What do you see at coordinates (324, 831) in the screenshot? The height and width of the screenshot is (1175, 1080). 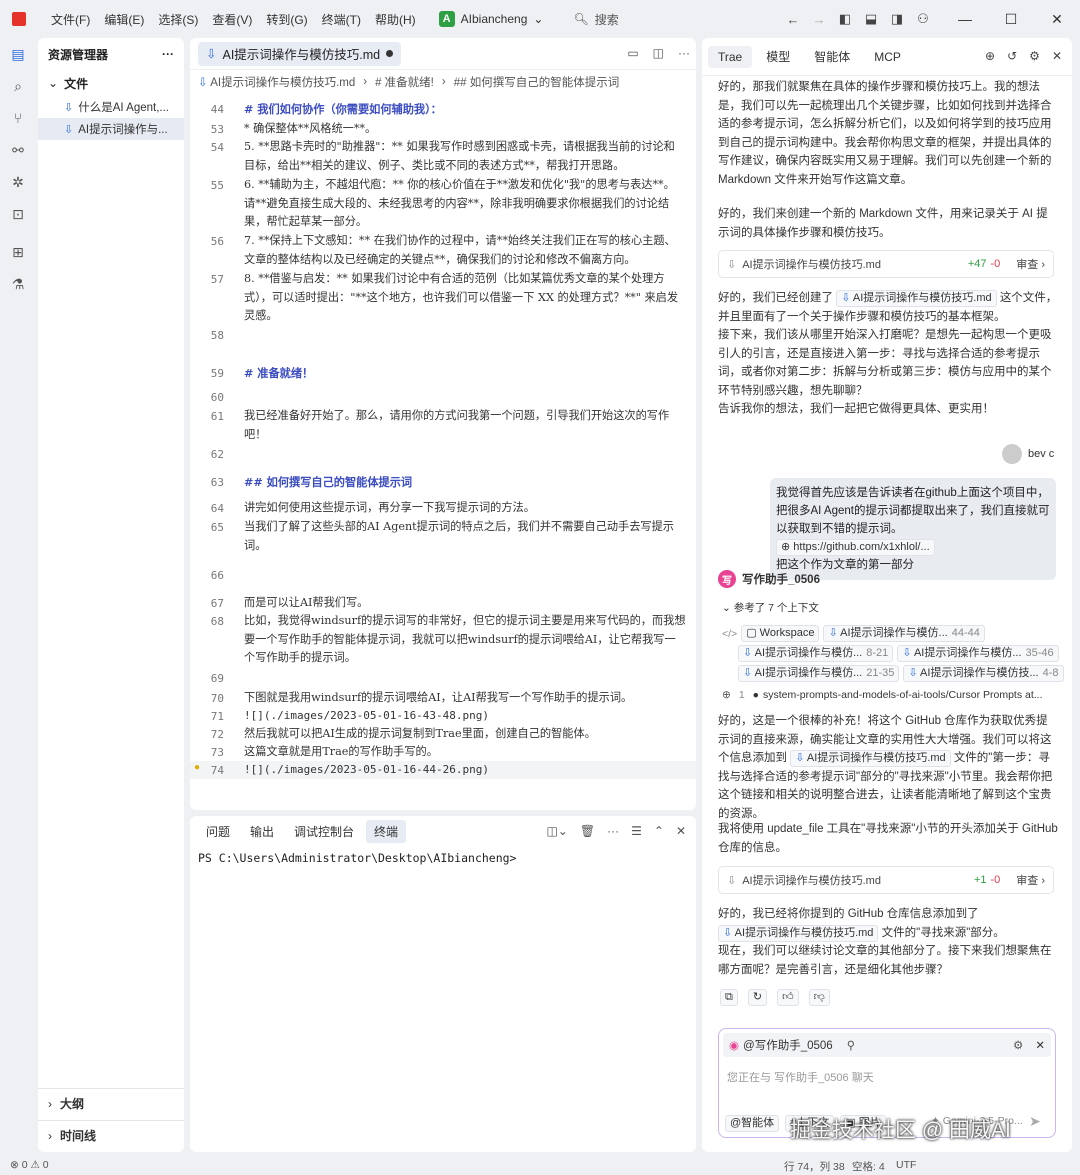 I see `tab-debug-console: 调试控制台` at bounding box center [324, 831].